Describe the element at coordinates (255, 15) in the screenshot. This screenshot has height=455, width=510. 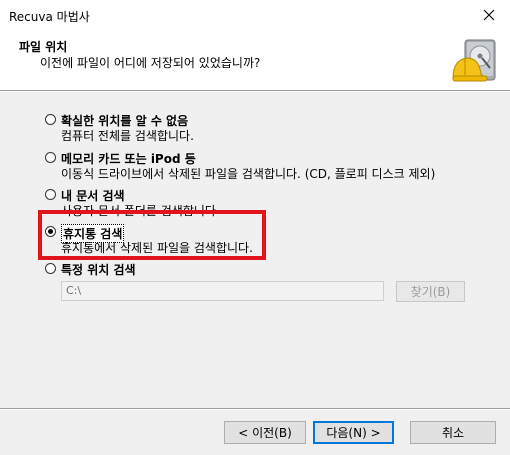
I see `title-bar: Recuva 마법사` at that location.